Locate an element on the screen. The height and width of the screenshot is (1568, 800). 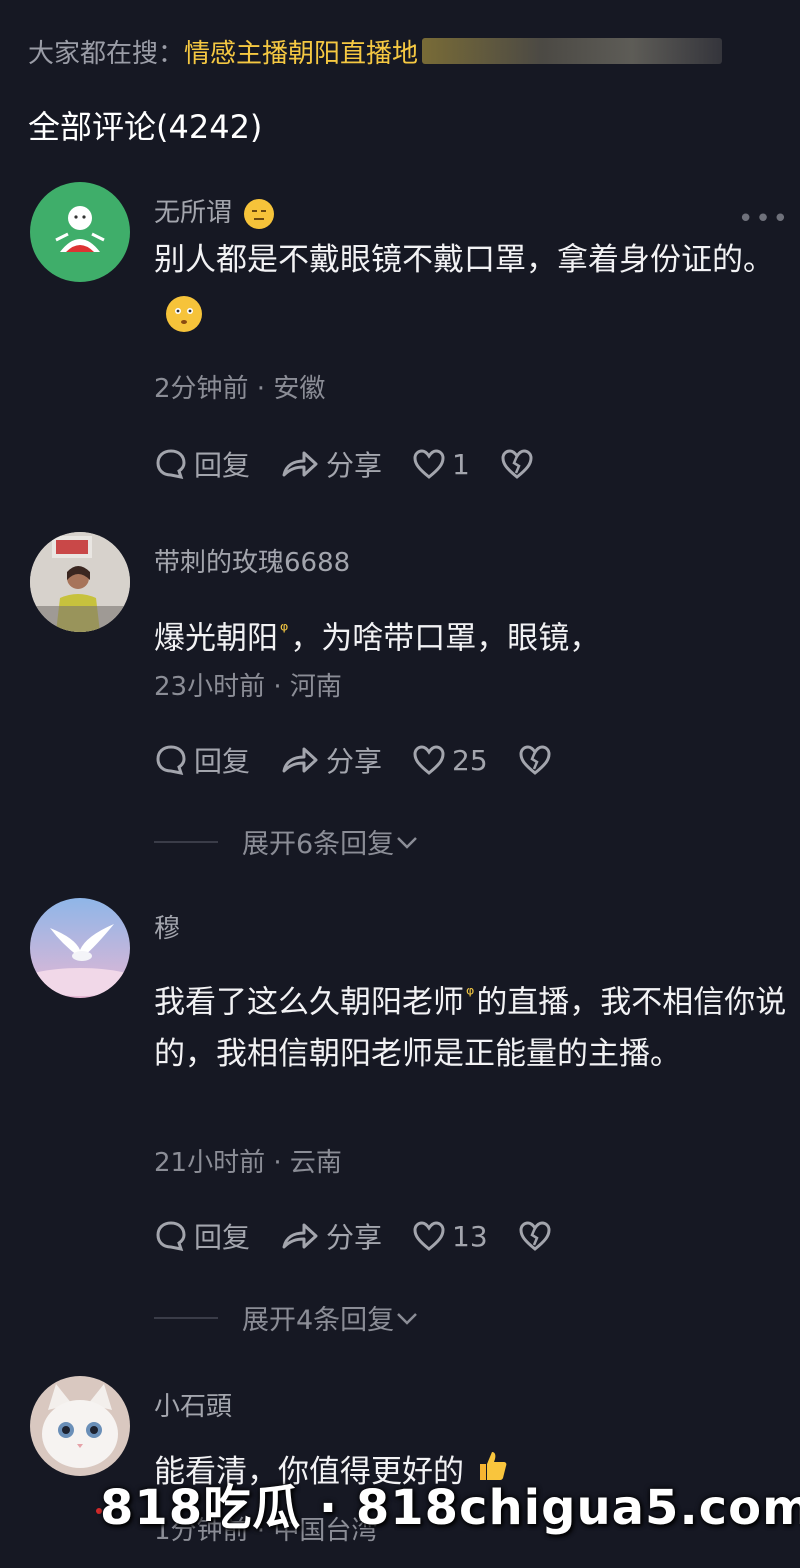
comment-actions: 回复 分享 1 is located at coordinates (362, 464).